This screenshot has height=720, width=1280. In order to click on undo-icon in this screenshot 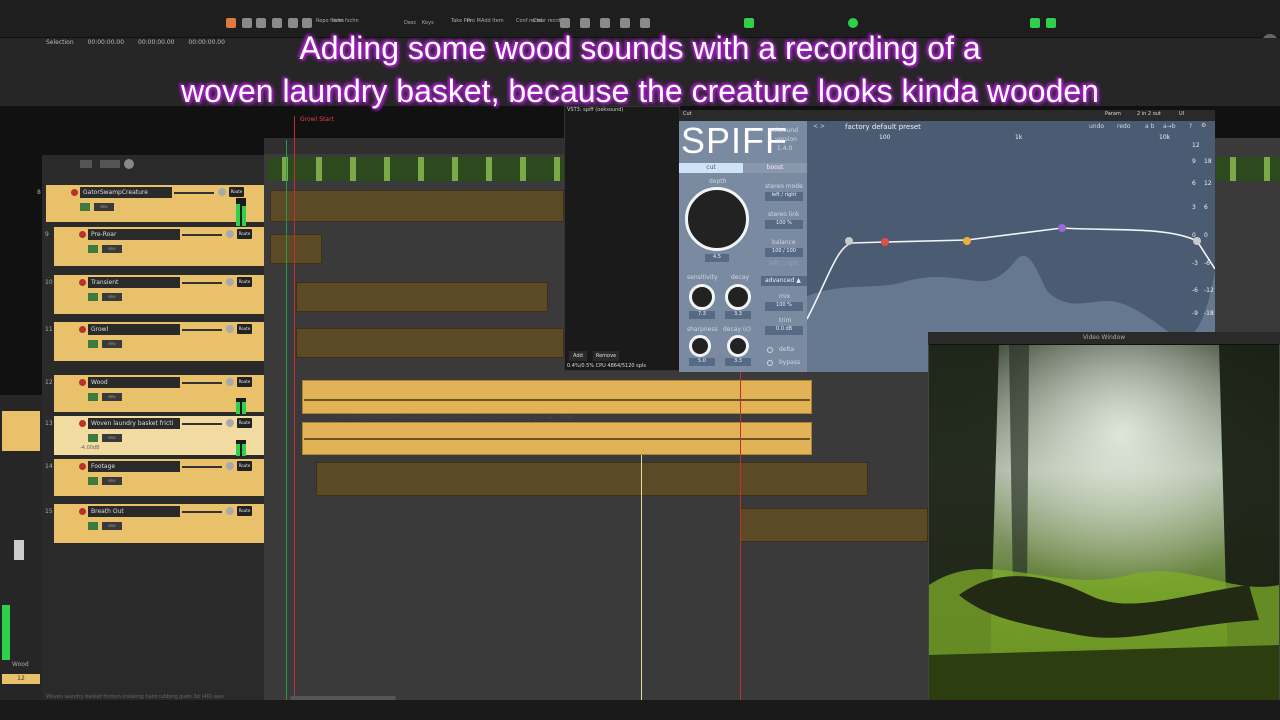, I will do `click(261, 23)`.